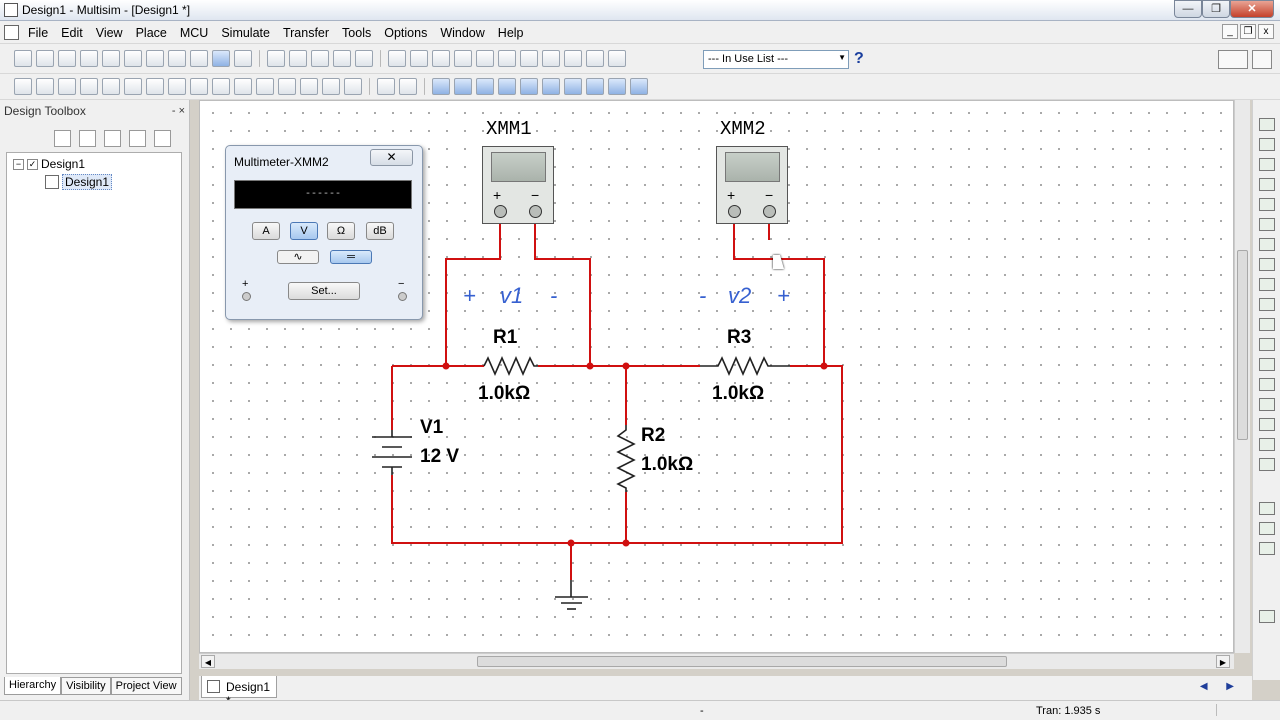 Image resolution: width=1280 pixels, height=720 pixels. What do you see at coordinates (1267, 464) in the screenshot?
I see `tektronix-oscilloscope-icon` at bounding box center [1267, 464].